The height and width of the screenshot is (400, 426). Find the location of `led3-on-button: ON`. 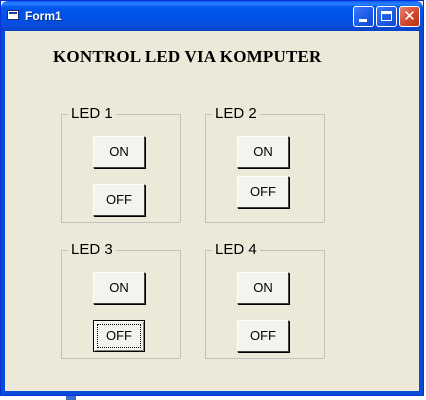

led3-on-button: ON is located at coordinates (119, 288).